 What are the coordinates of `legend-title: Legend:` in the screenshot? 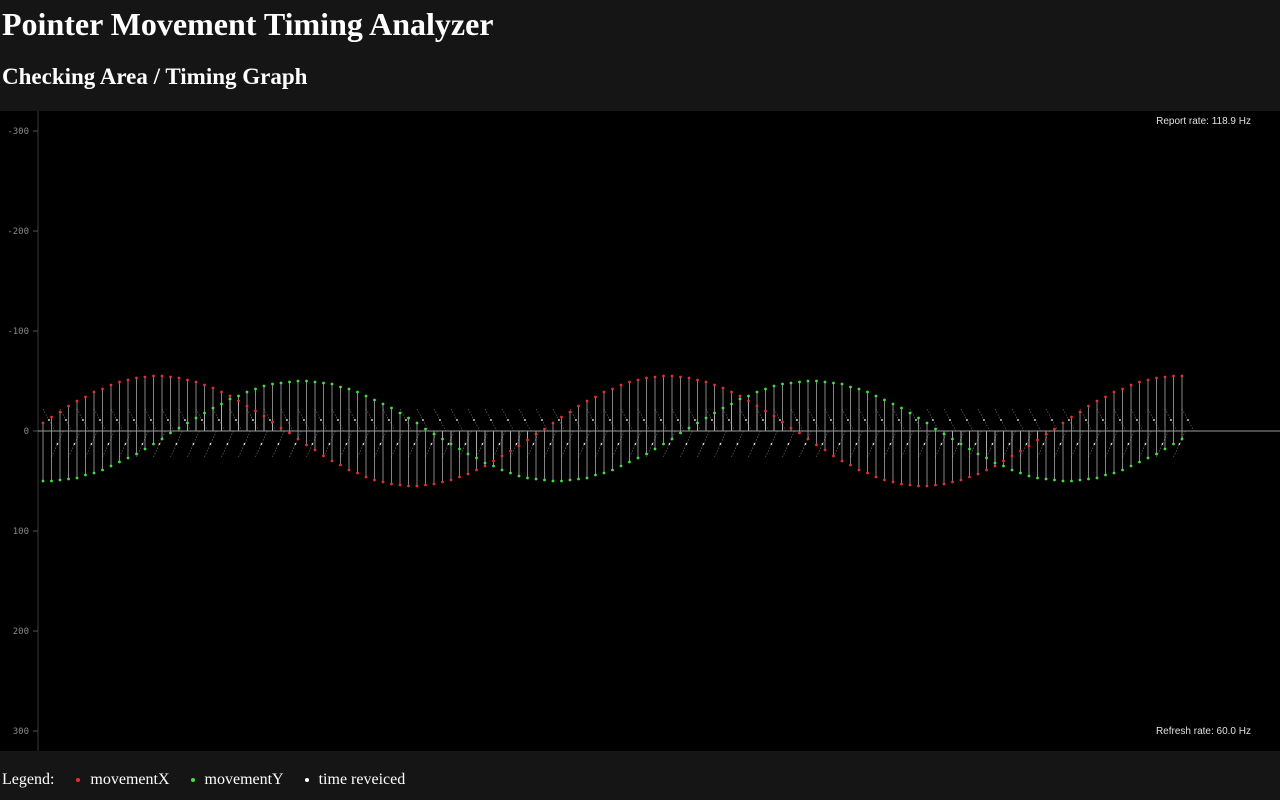 It's located at (28, 779).